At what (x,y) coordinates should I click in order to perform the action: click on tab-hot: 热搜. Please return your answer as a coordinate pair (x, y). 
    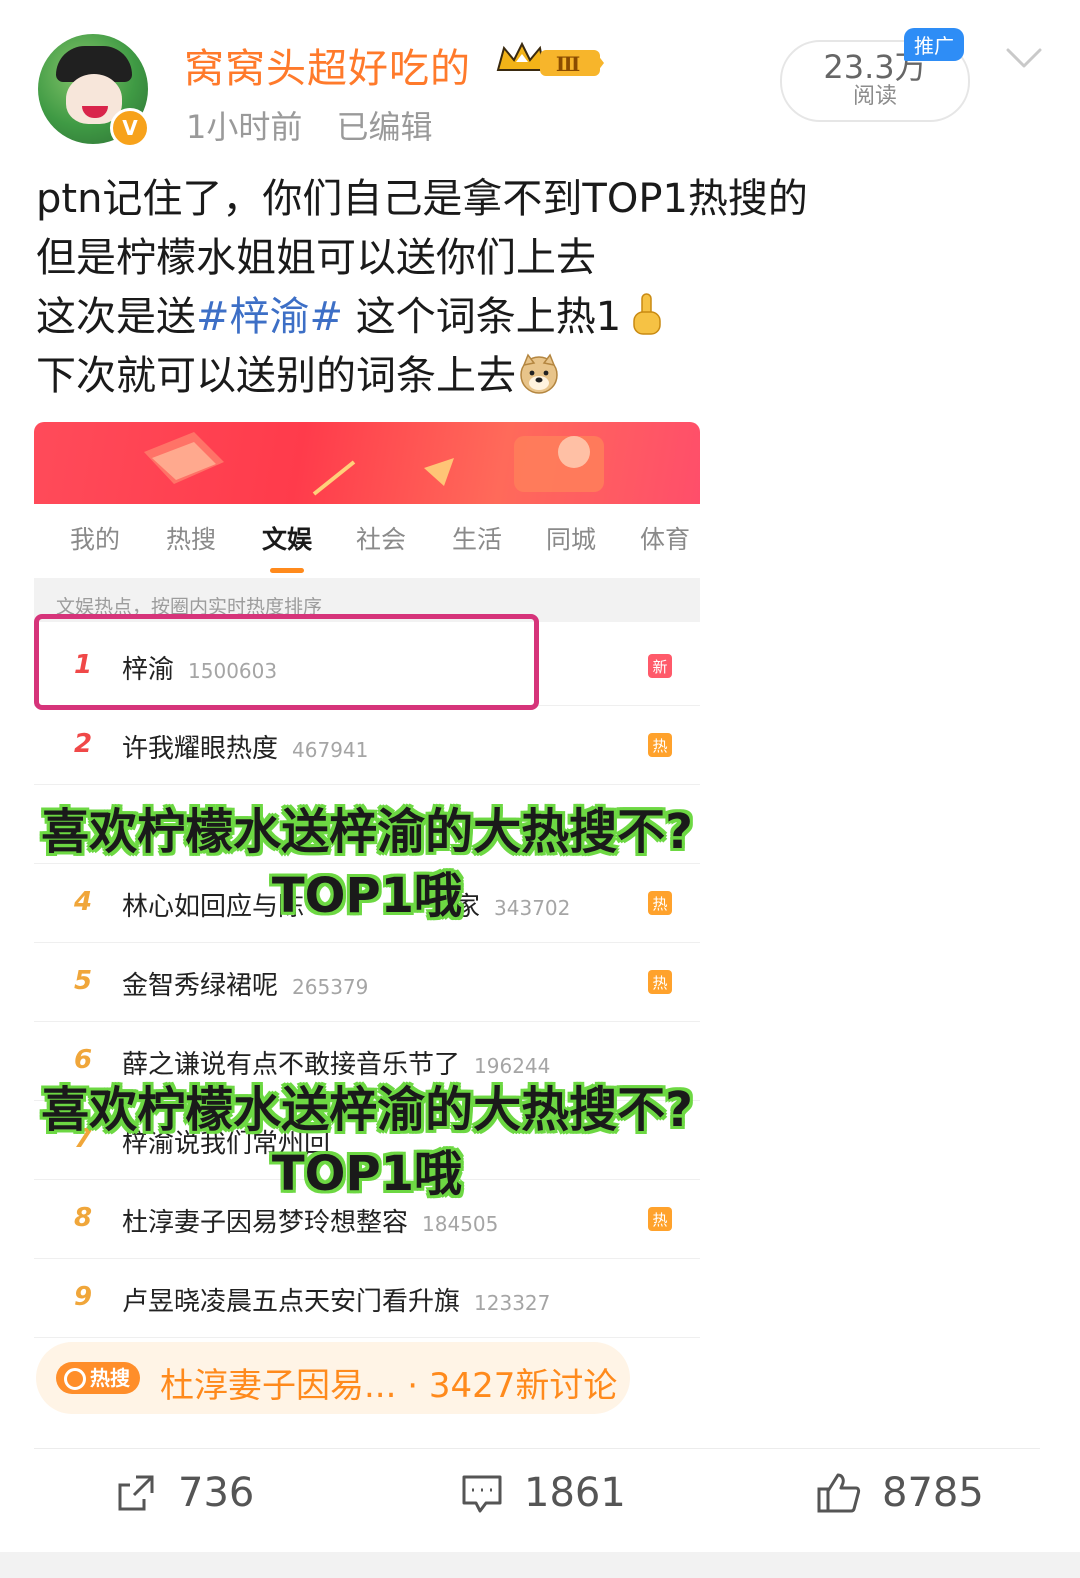
    Looking at the image, I should click on (191, 538).